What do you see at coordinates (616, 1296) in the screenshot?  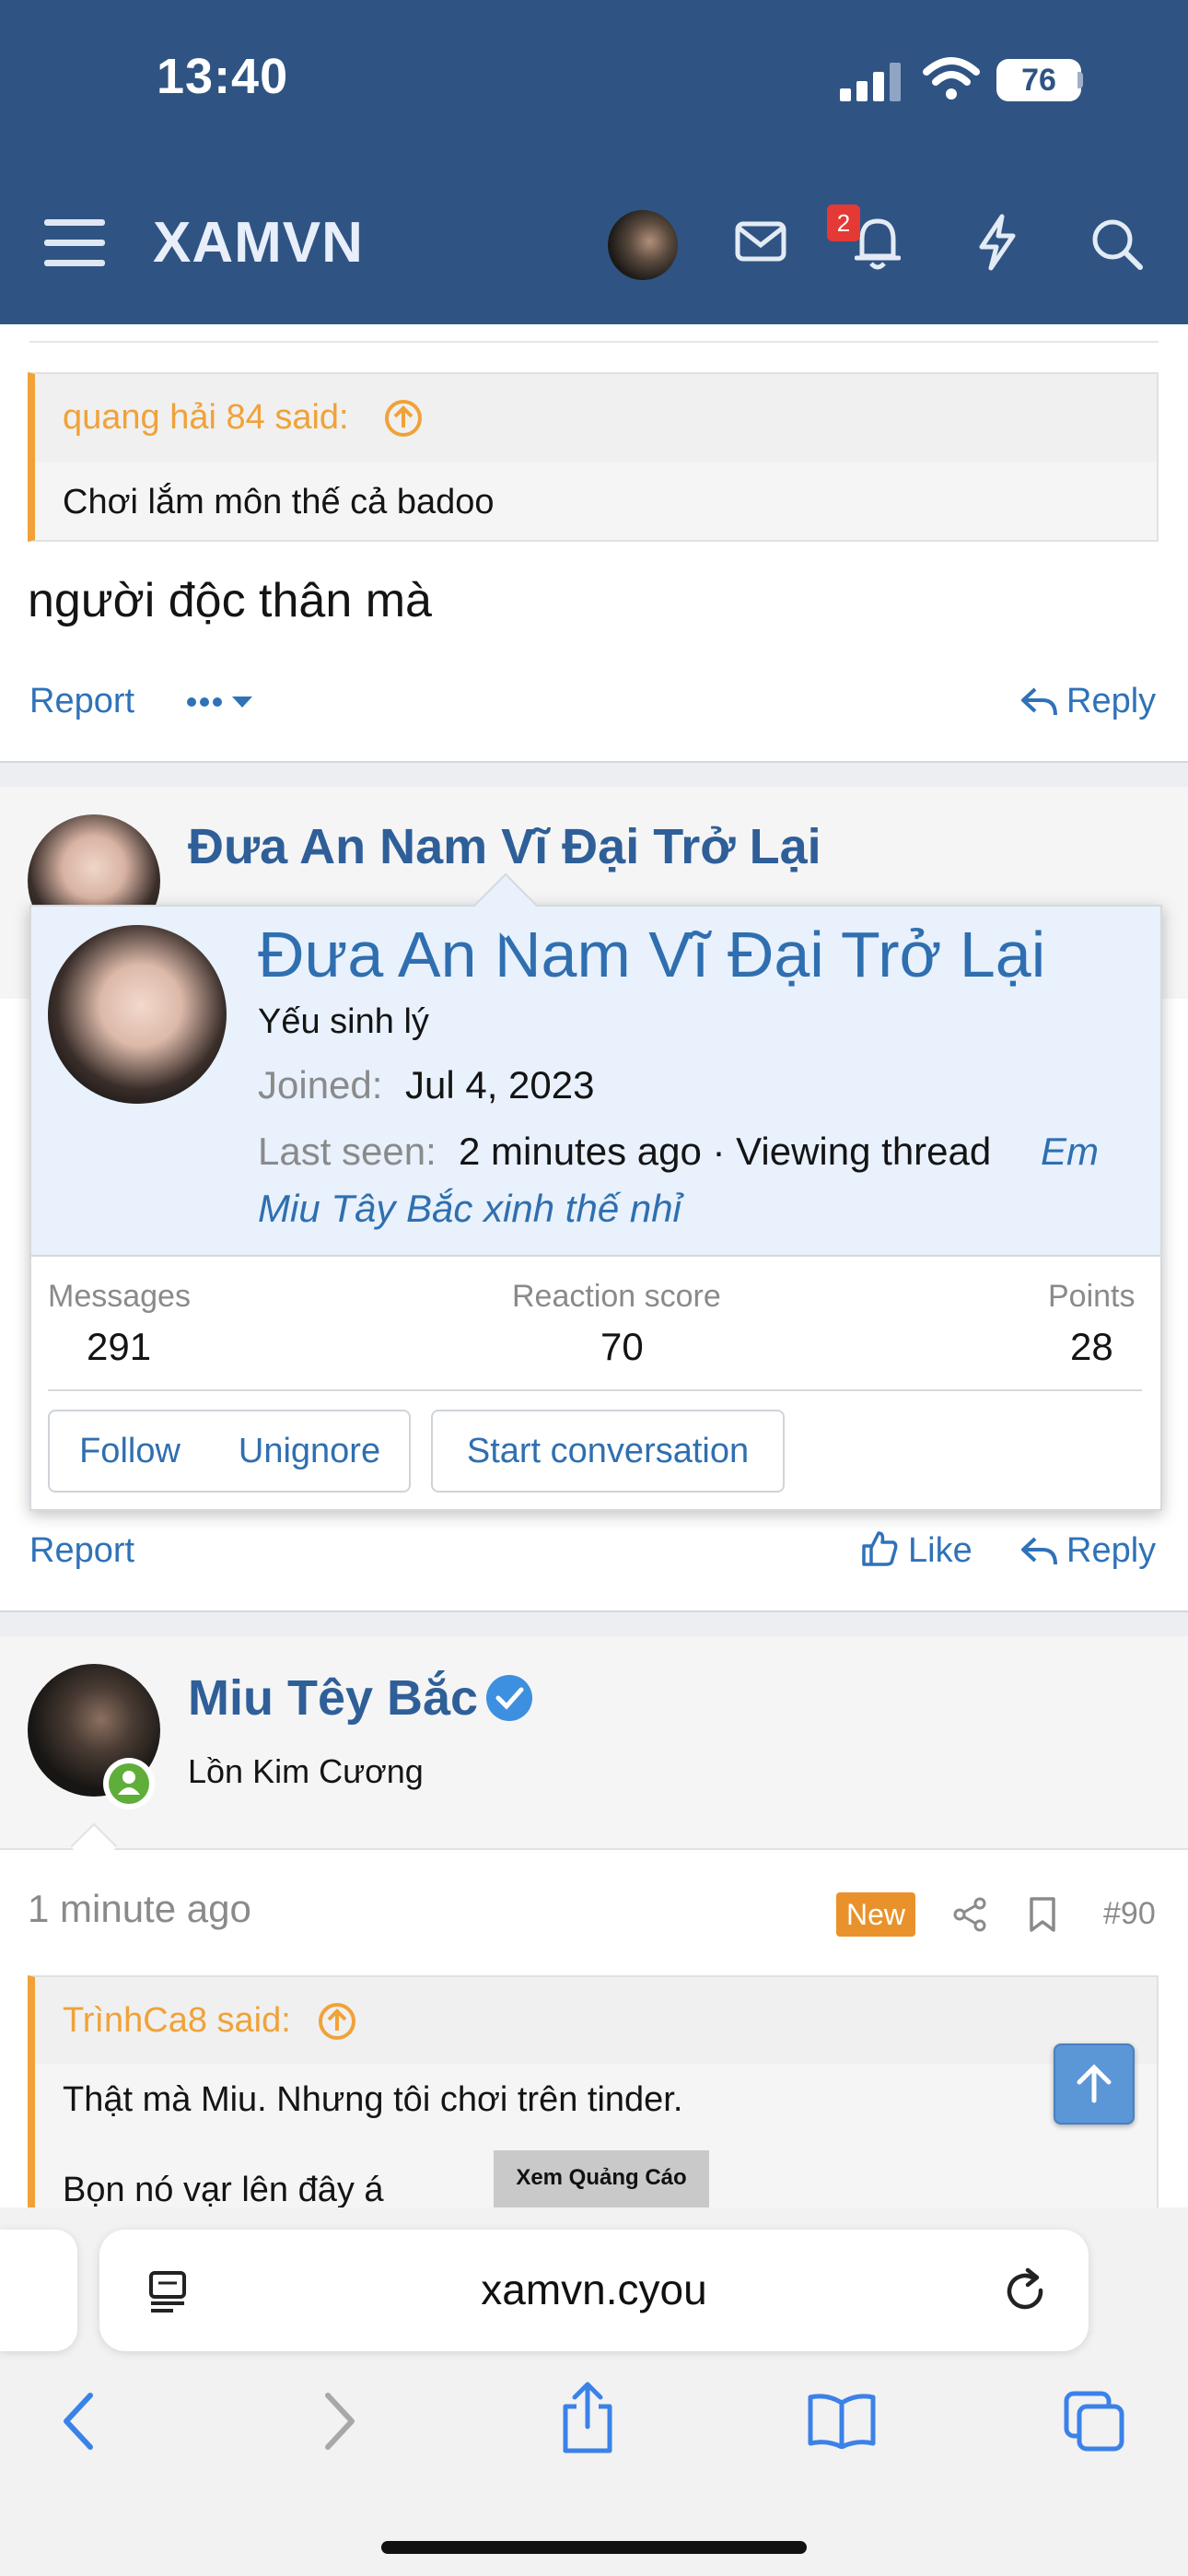 I see `stat-label-reaction: Reaction score` at bounding box center [616, 1296].